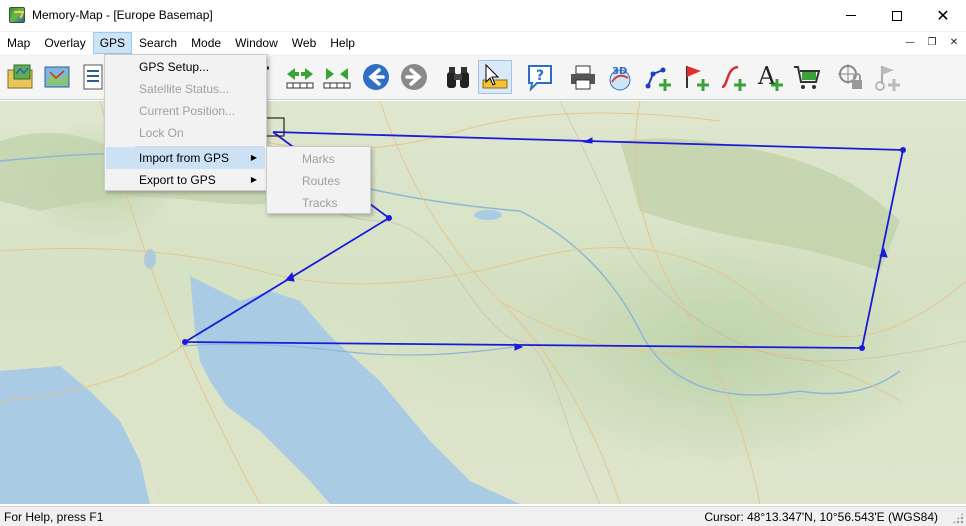 This screenshot has height=526, width=966. Describe the element at coordinates (910, 42) in the screenshot. I see `mdi-minimize-icon: —` at that location.